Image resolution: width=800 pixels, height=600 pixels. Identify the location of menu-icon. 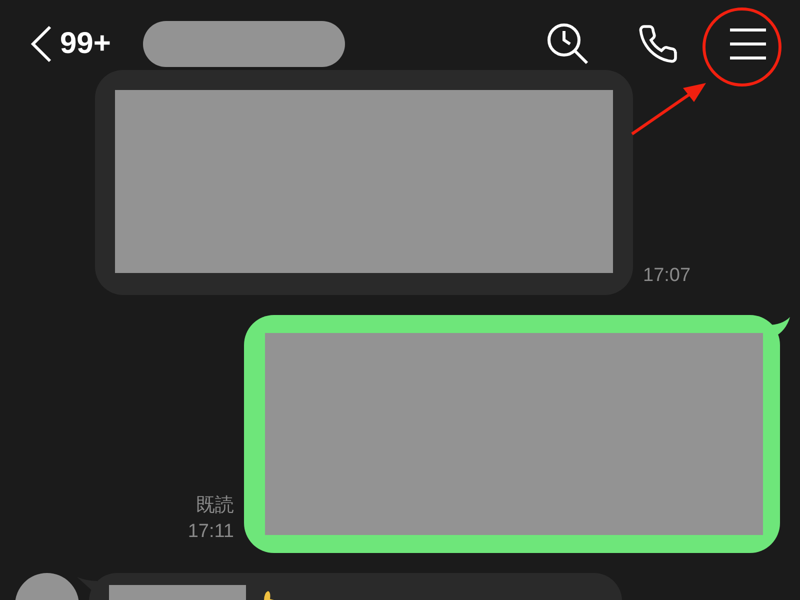
(748, 44).